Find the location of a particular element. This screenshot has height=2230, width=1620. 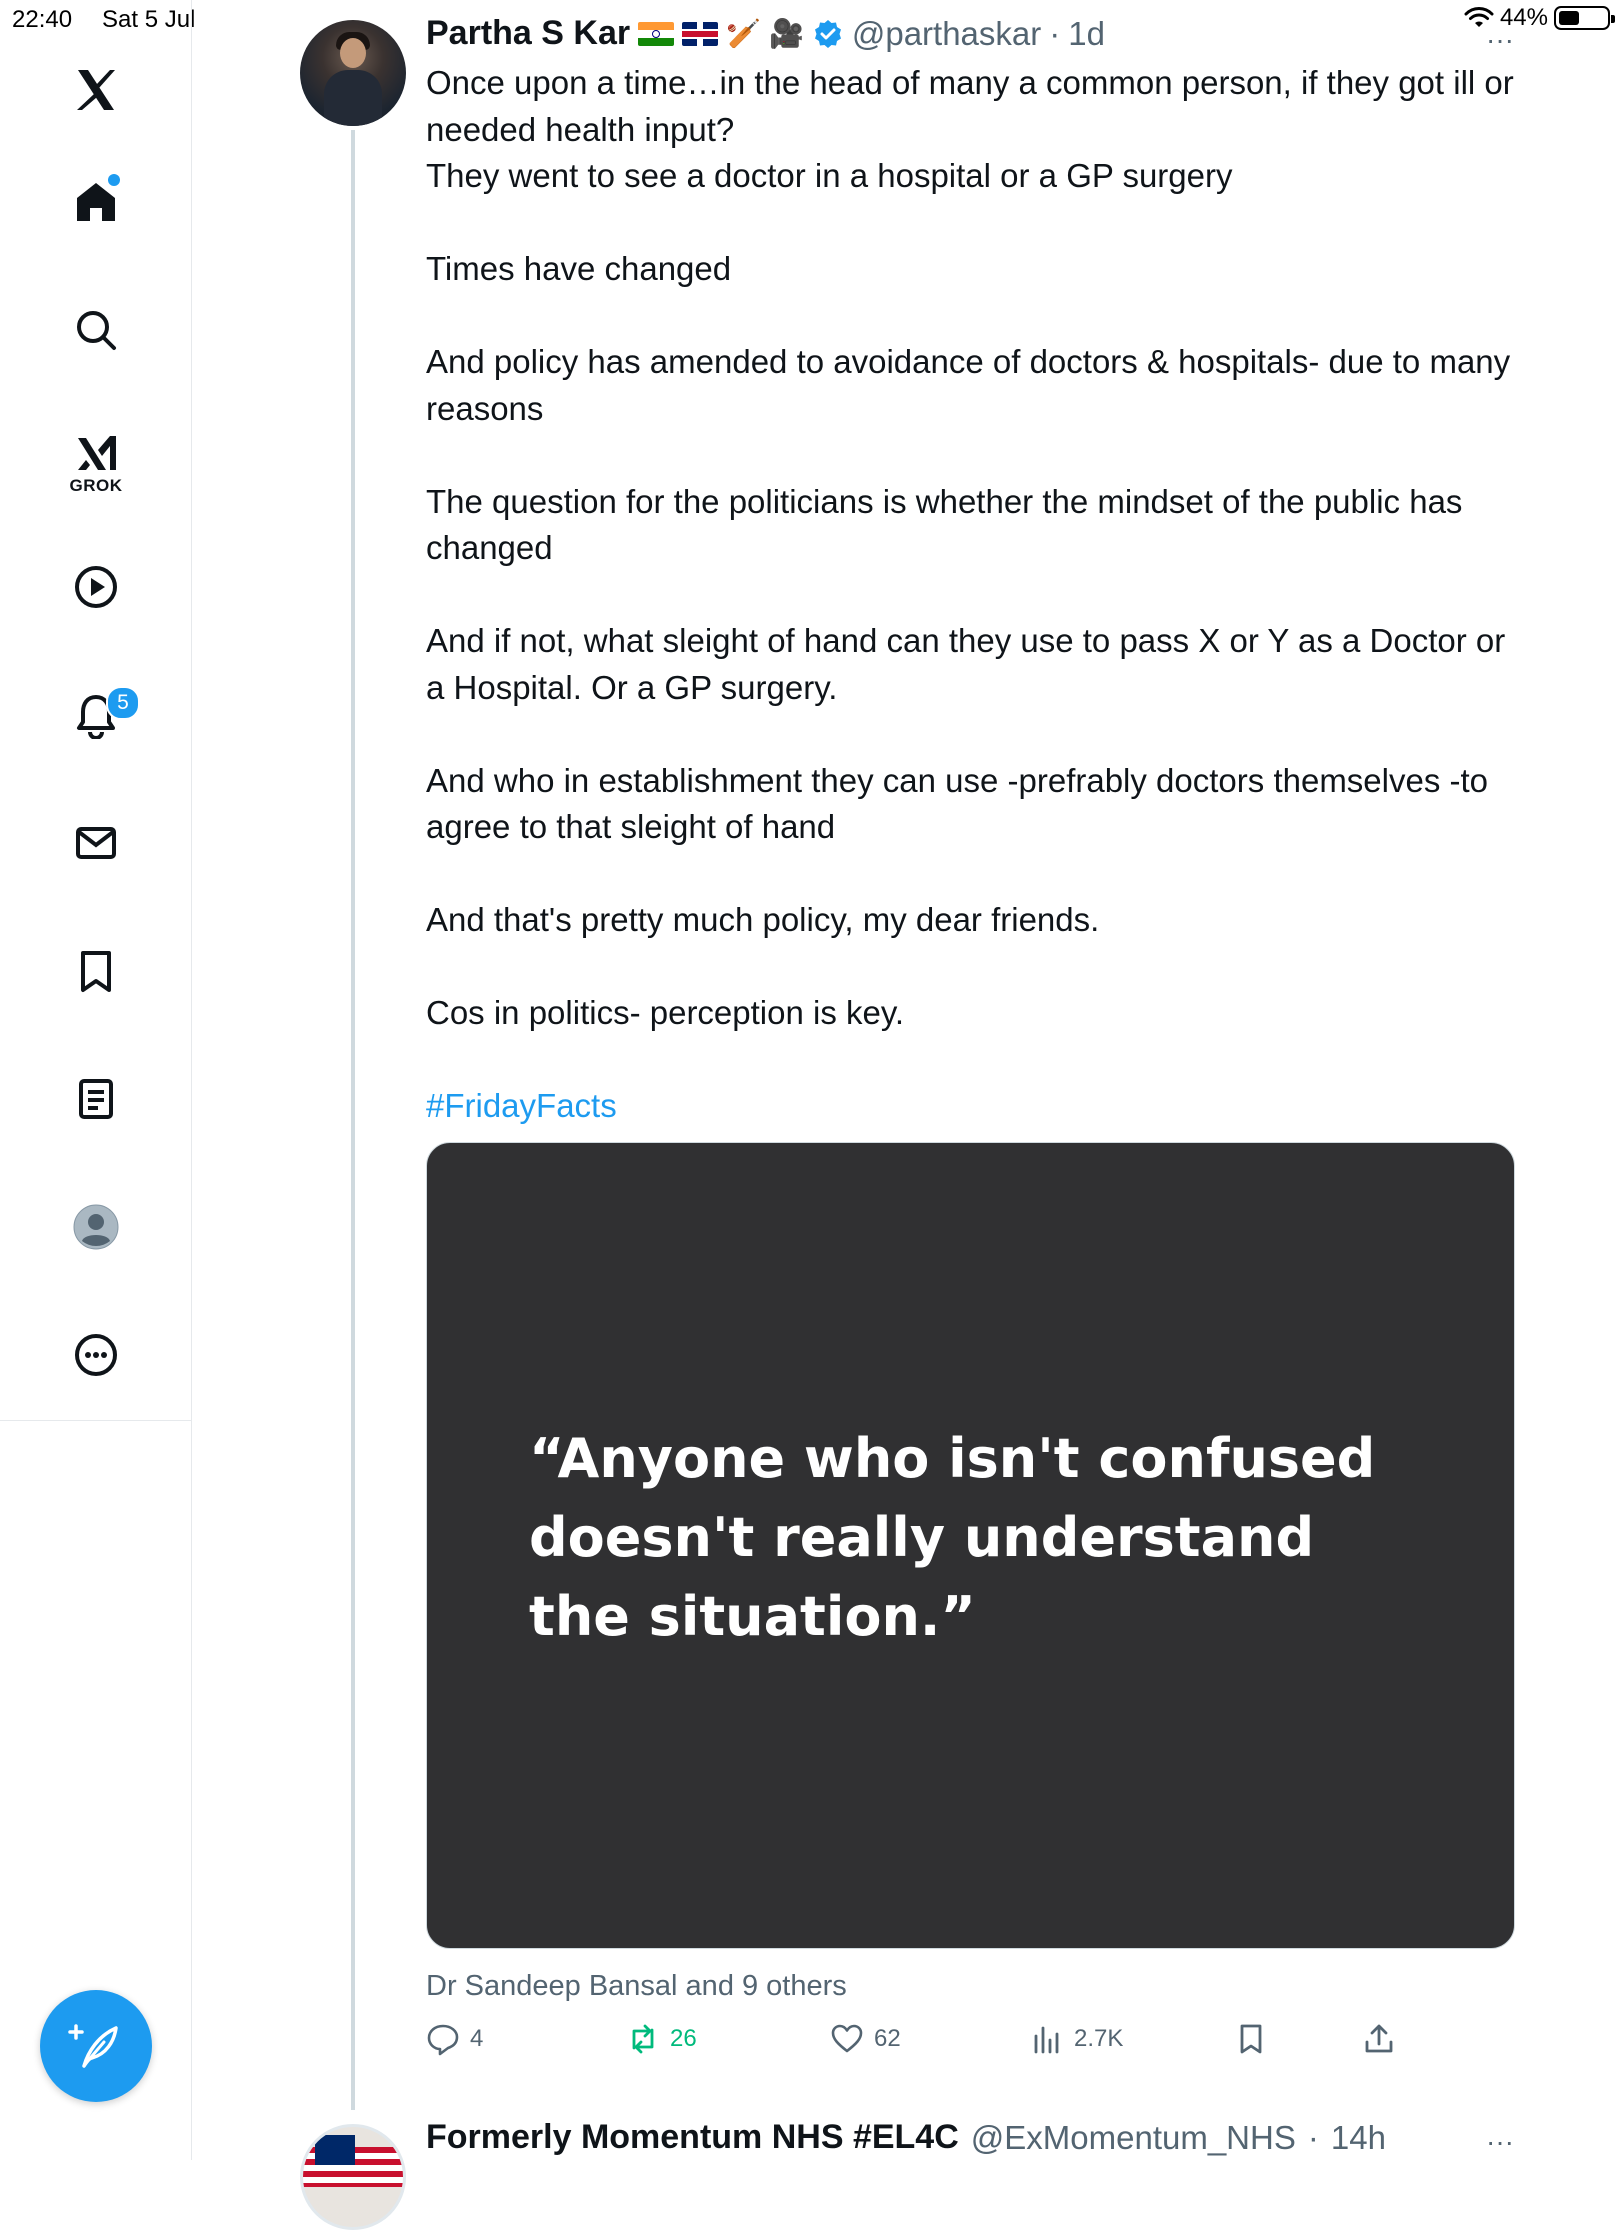

grok-icon is located at coordinates (96, 454).